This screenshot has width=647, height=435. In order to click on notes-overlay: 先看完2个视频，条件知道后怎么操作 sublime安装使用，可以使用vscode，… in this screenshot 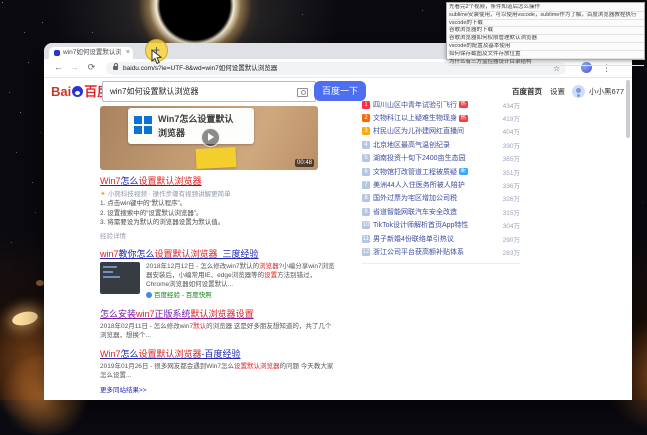, I will do `click(545, 34)`.